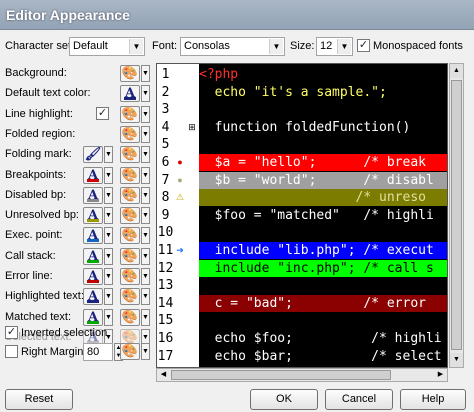 This screenshot has width=474, height=412. I want to click on line-number: 12, so click(165, 268).